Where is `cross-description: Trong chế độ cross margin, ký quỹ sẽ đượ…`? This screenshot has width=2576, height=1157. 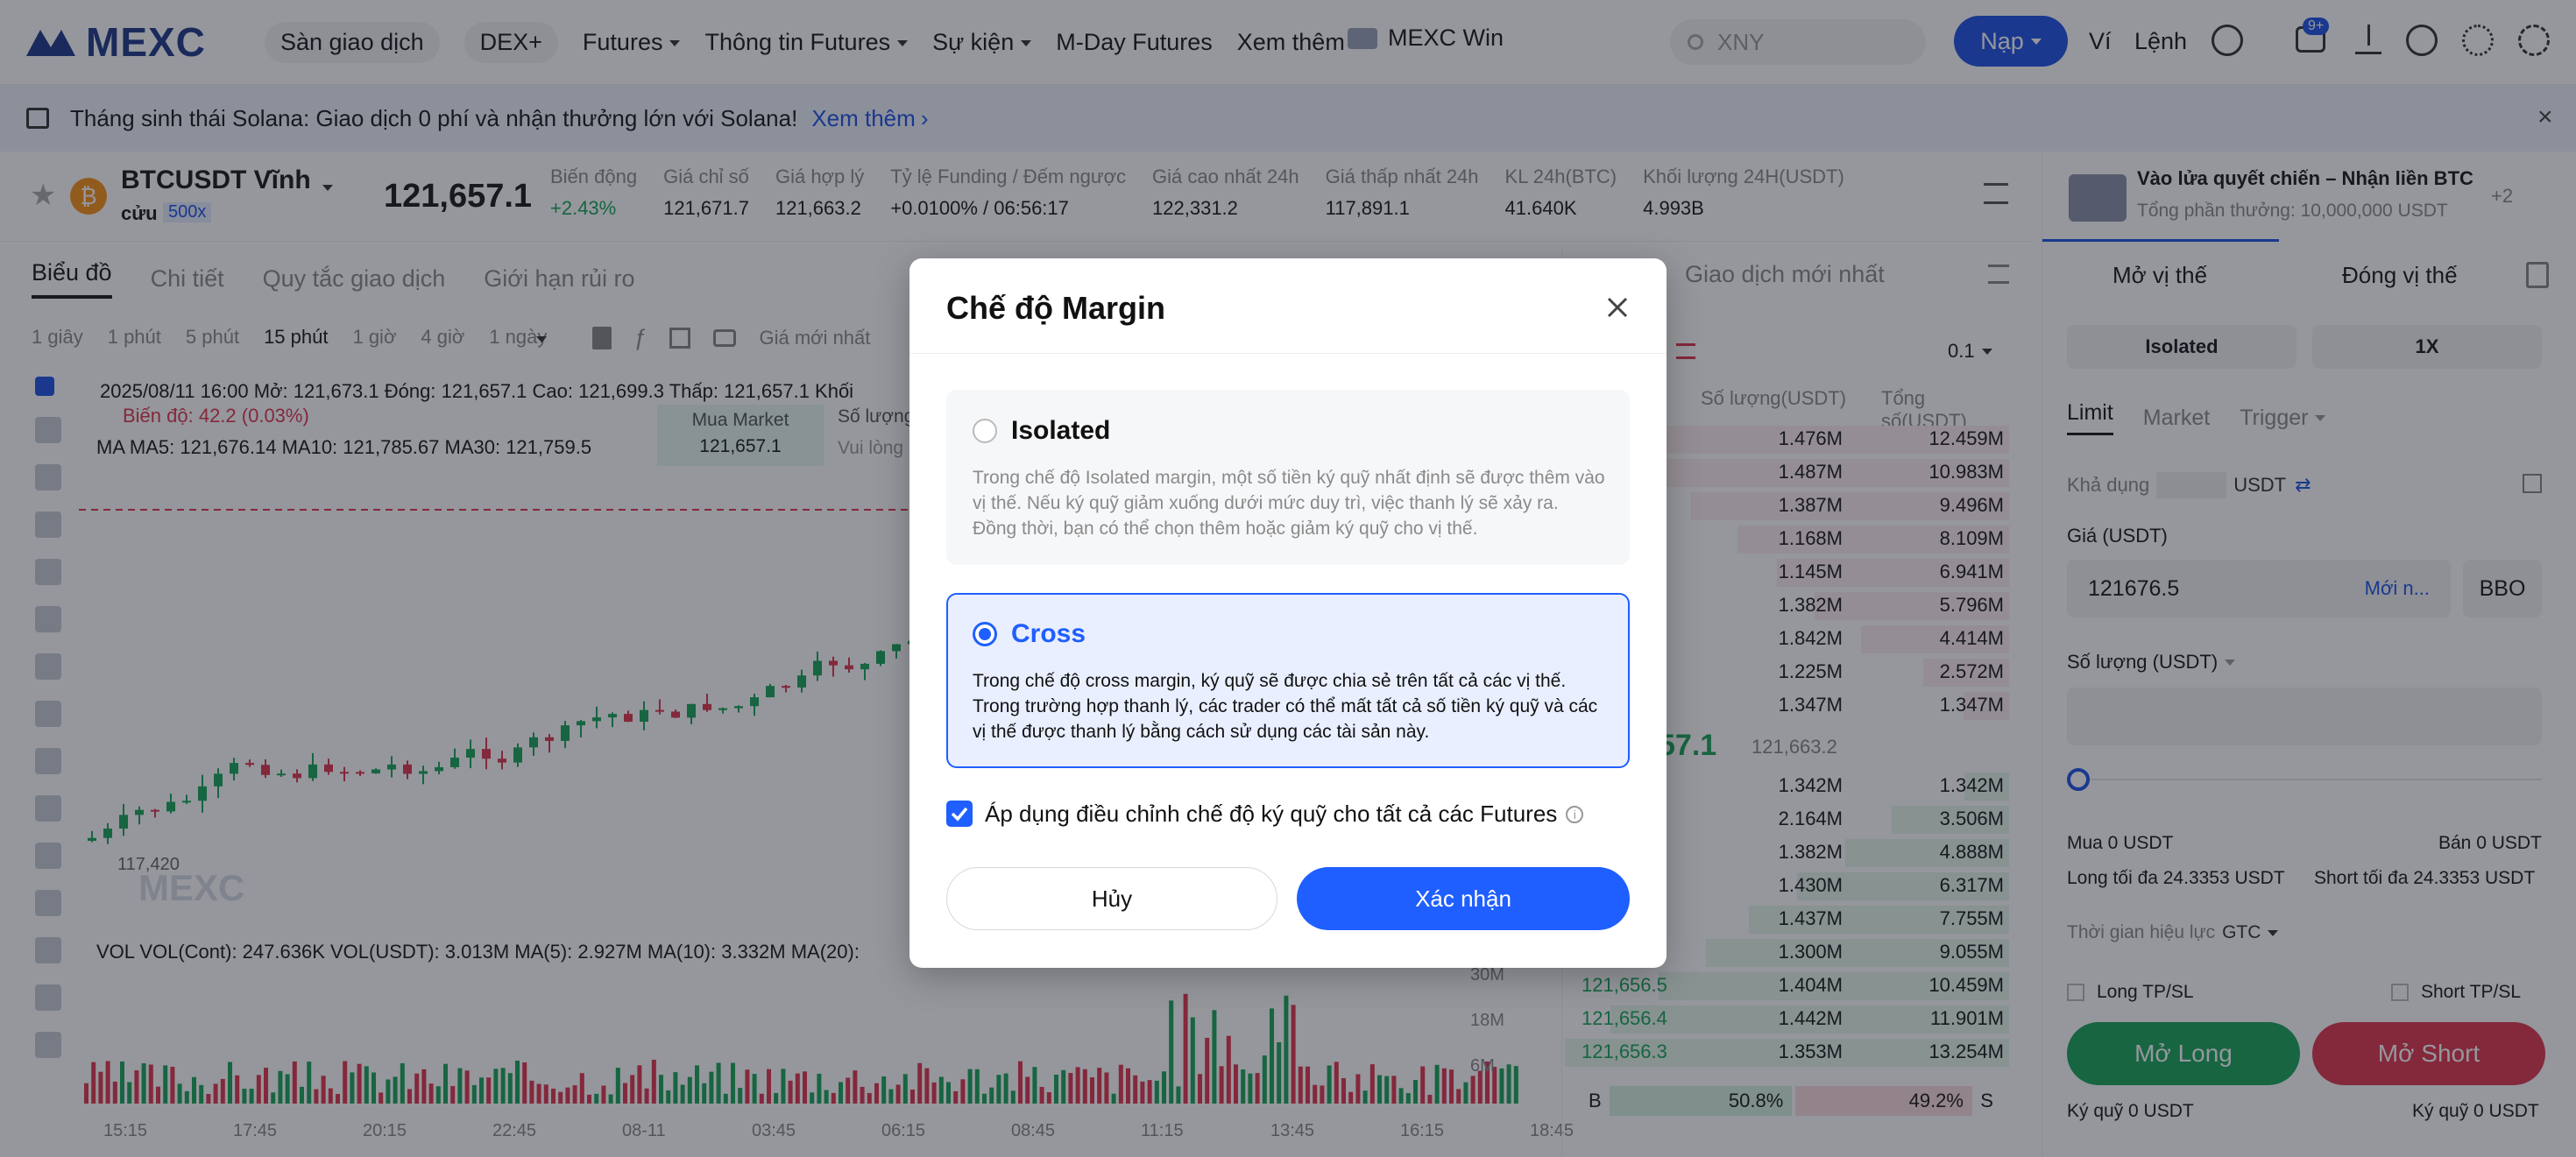 cross-description: Trong chế độ cross margin, ký quỹ sẽ đượ… is located at coordinates (1285, 706).